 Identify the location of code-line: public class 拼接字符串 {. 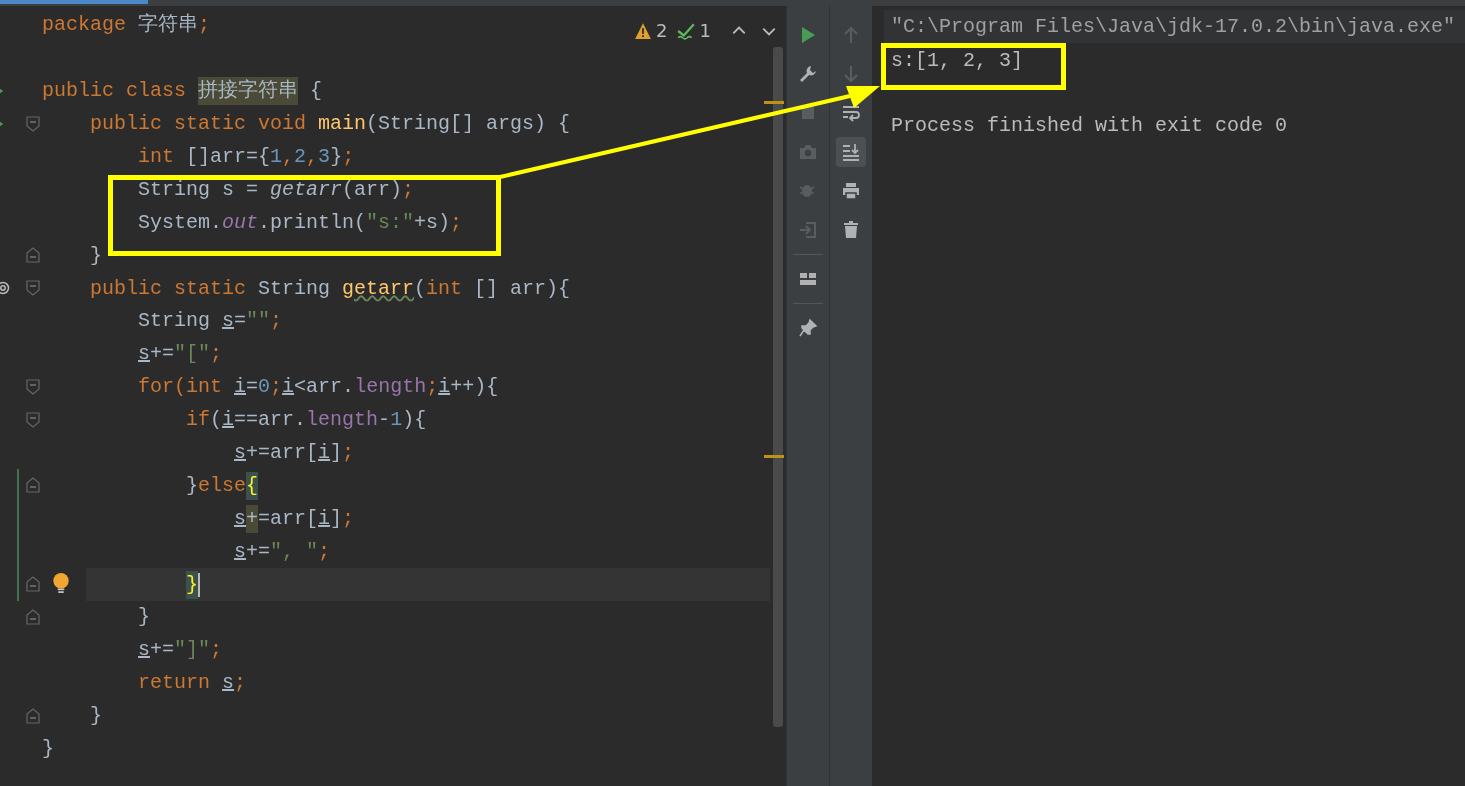
(182, 91).